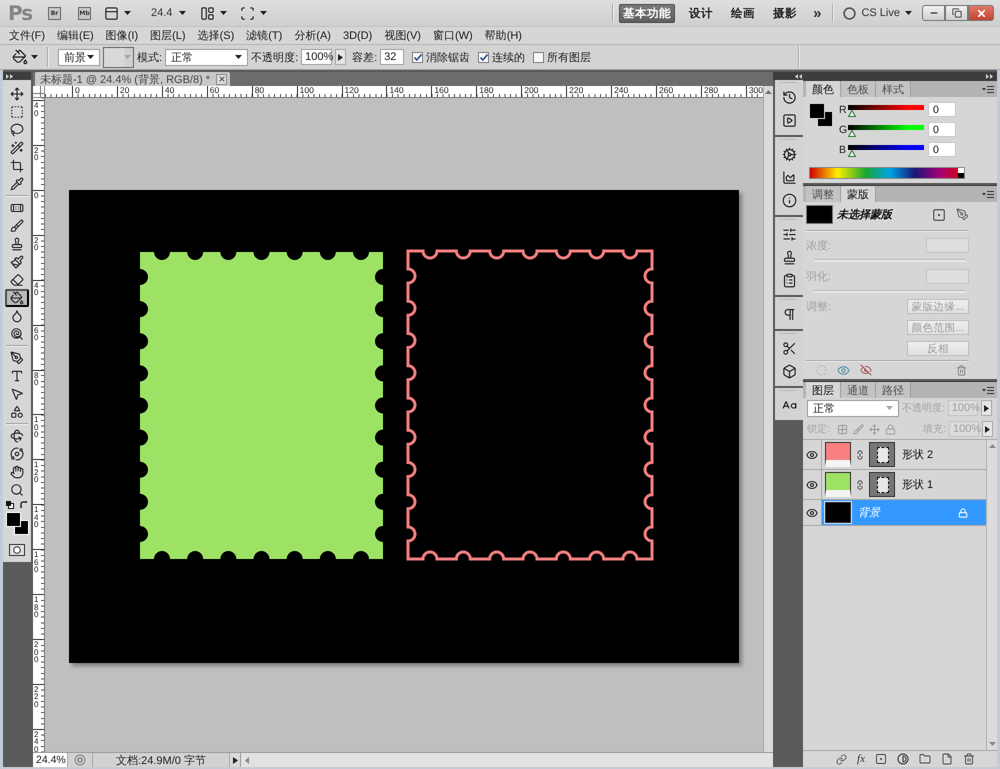 The width and height of the screenshot is (1000, 769). What do you see at coordinates (132, 79) in the screenshot?
I see `document-tab: 未标题-1 @ 24.4% (背景, RGB/8) *` at bounding box center [132, 79].